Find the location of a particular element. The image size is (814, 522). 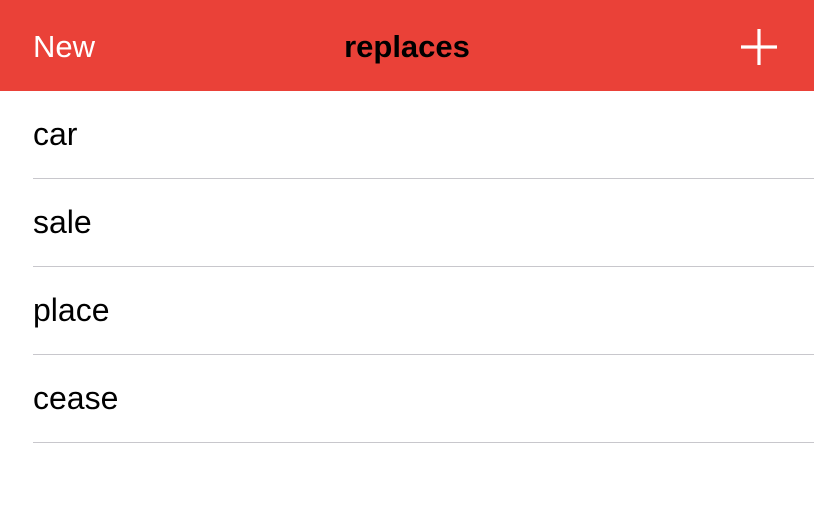

page-title: replaces is located at coordinates (407, 46).